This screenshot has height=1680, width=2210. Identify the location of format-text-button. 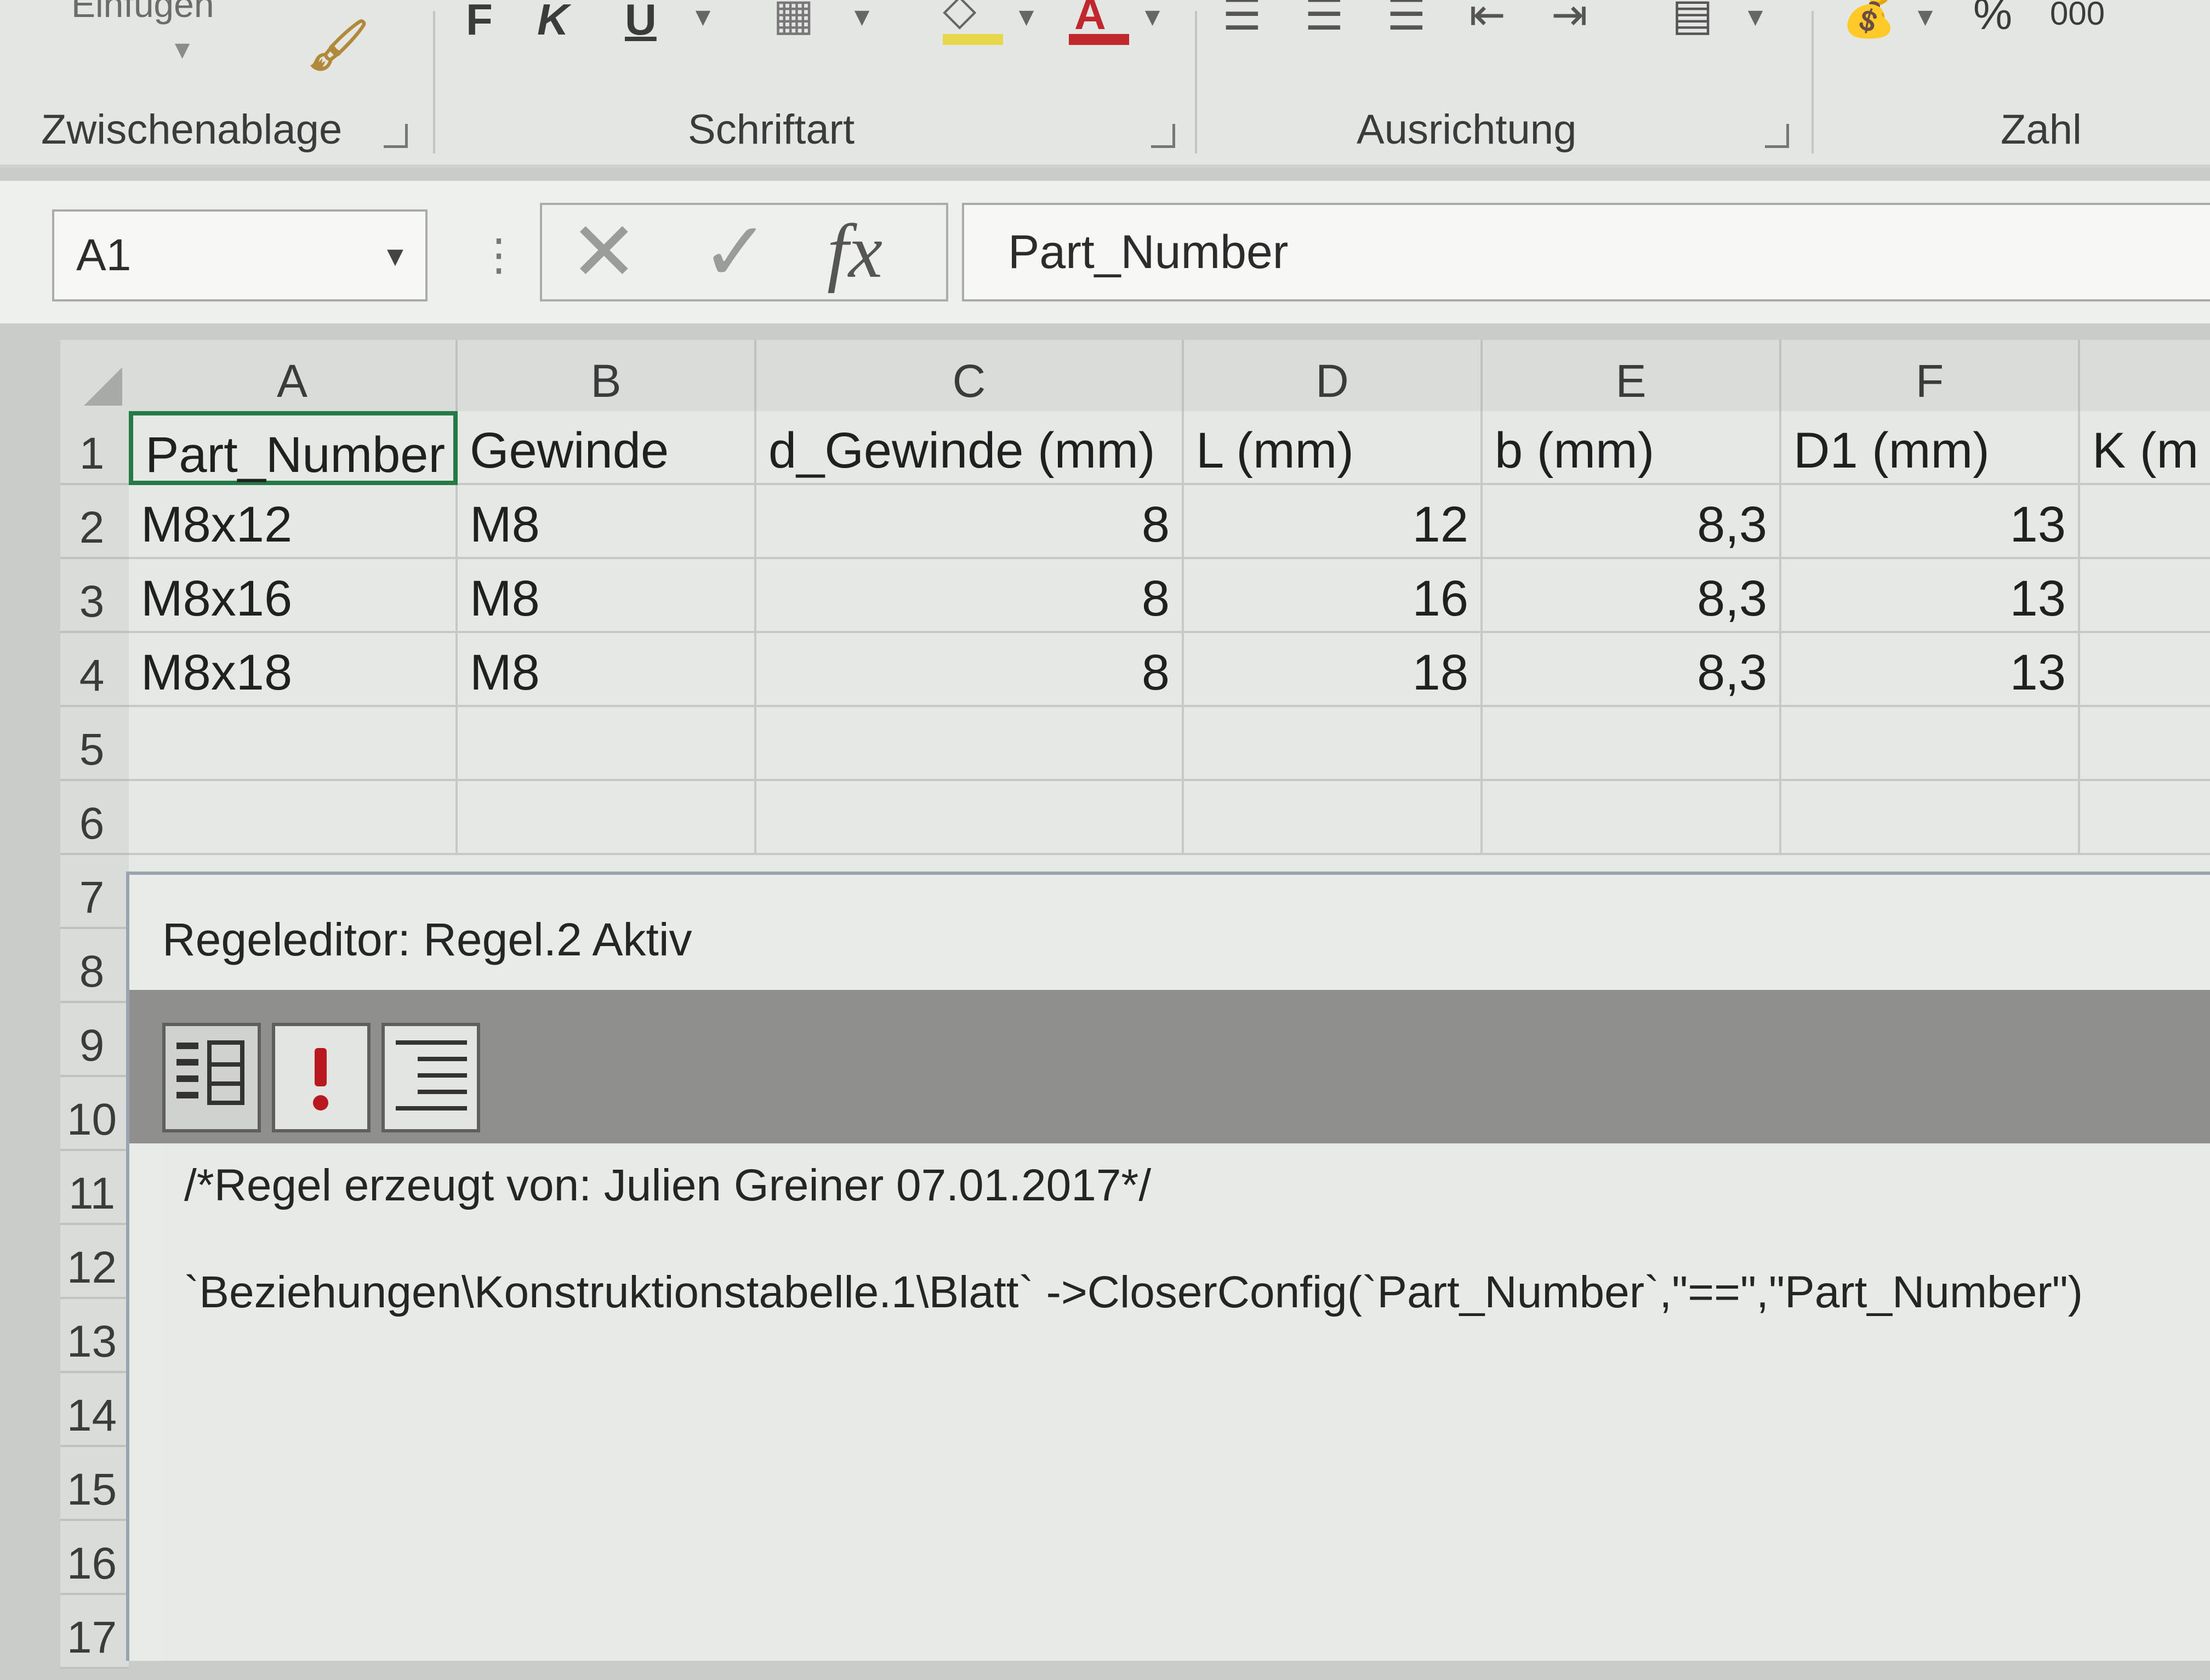
(431, 1077).